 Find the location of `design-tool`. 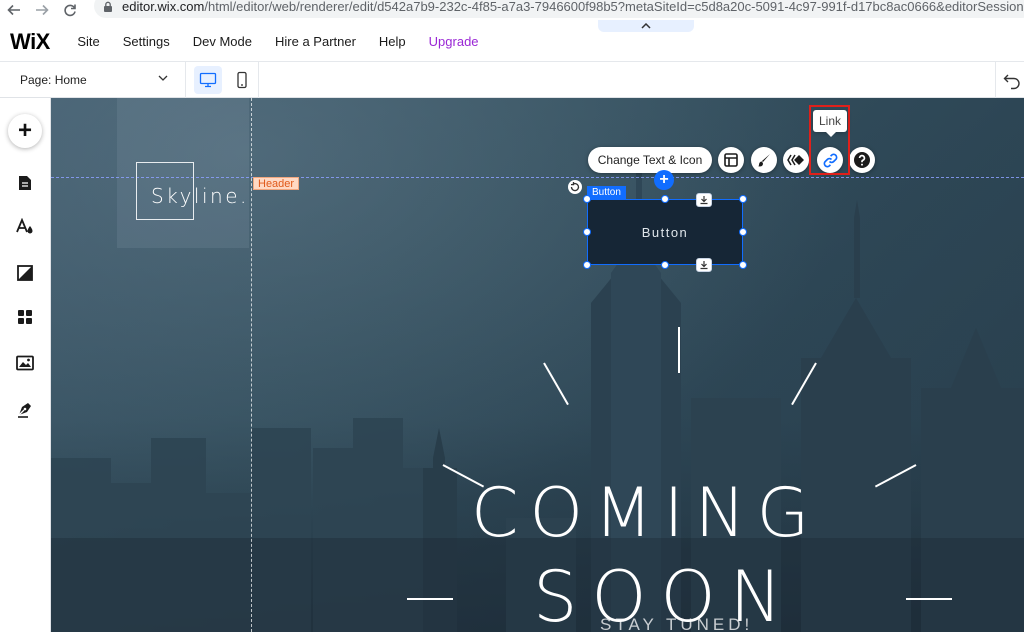

design-tool is located at coordinates (25, 227).